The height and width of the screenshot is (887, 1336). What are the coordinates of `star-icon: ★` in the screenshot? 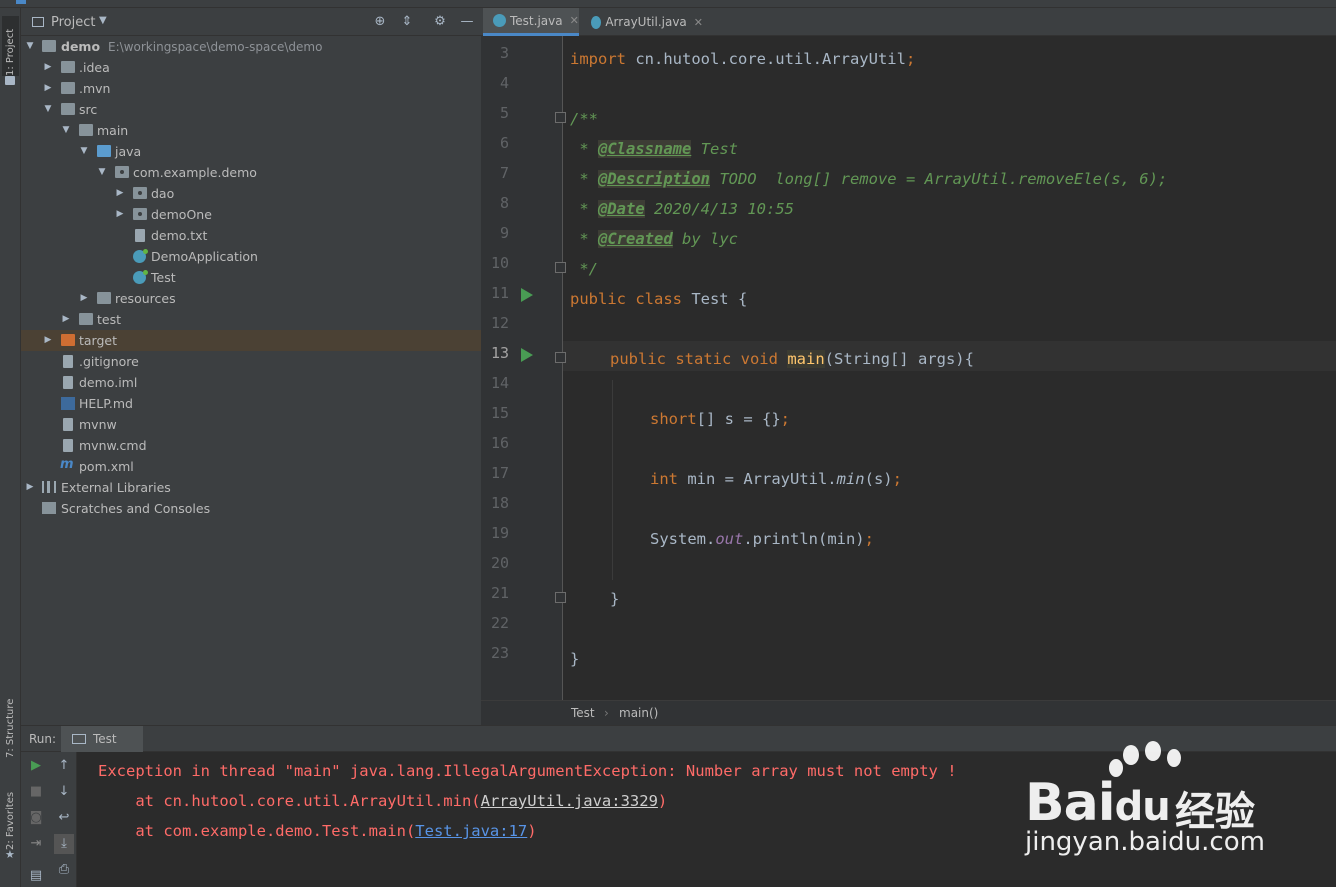 It's located at (10, 854).